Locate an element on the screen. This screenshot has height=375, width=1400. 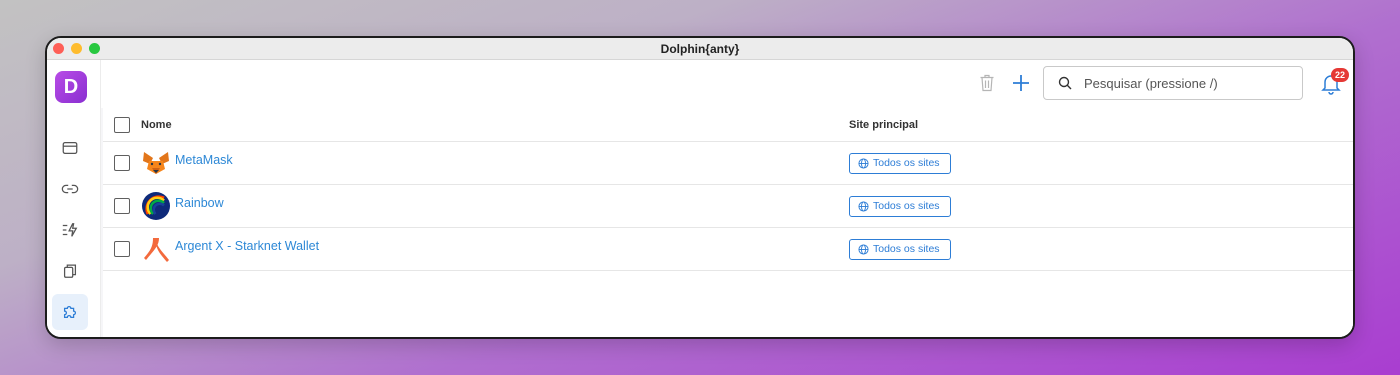
window-title: Dolphin{anty} is located at coordinates (700, 48).